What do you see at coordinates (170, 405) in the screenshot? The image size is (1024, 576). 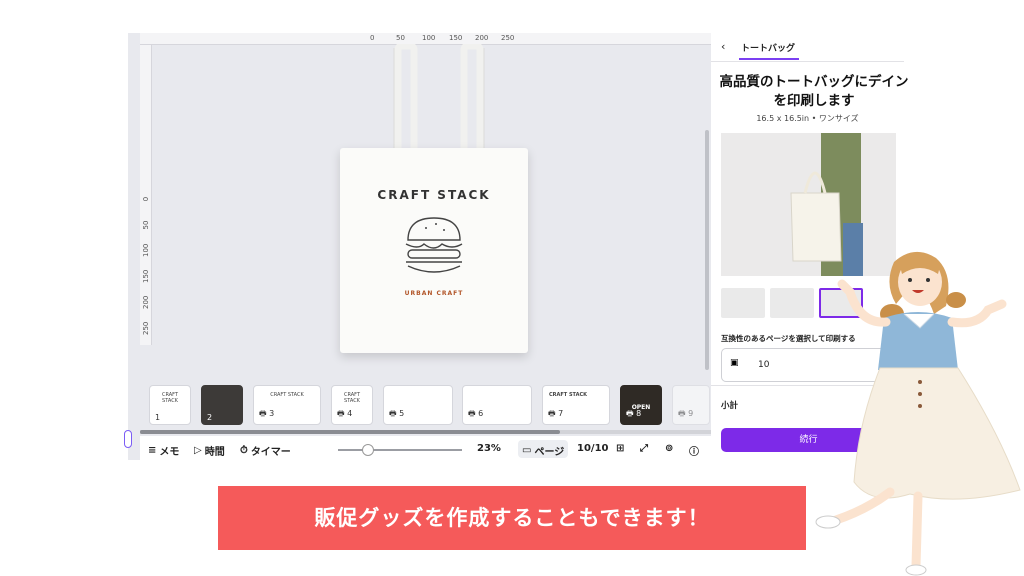 I see `page-thumb-1: CRAFT STACK 1` at bounding box center [170, 405].